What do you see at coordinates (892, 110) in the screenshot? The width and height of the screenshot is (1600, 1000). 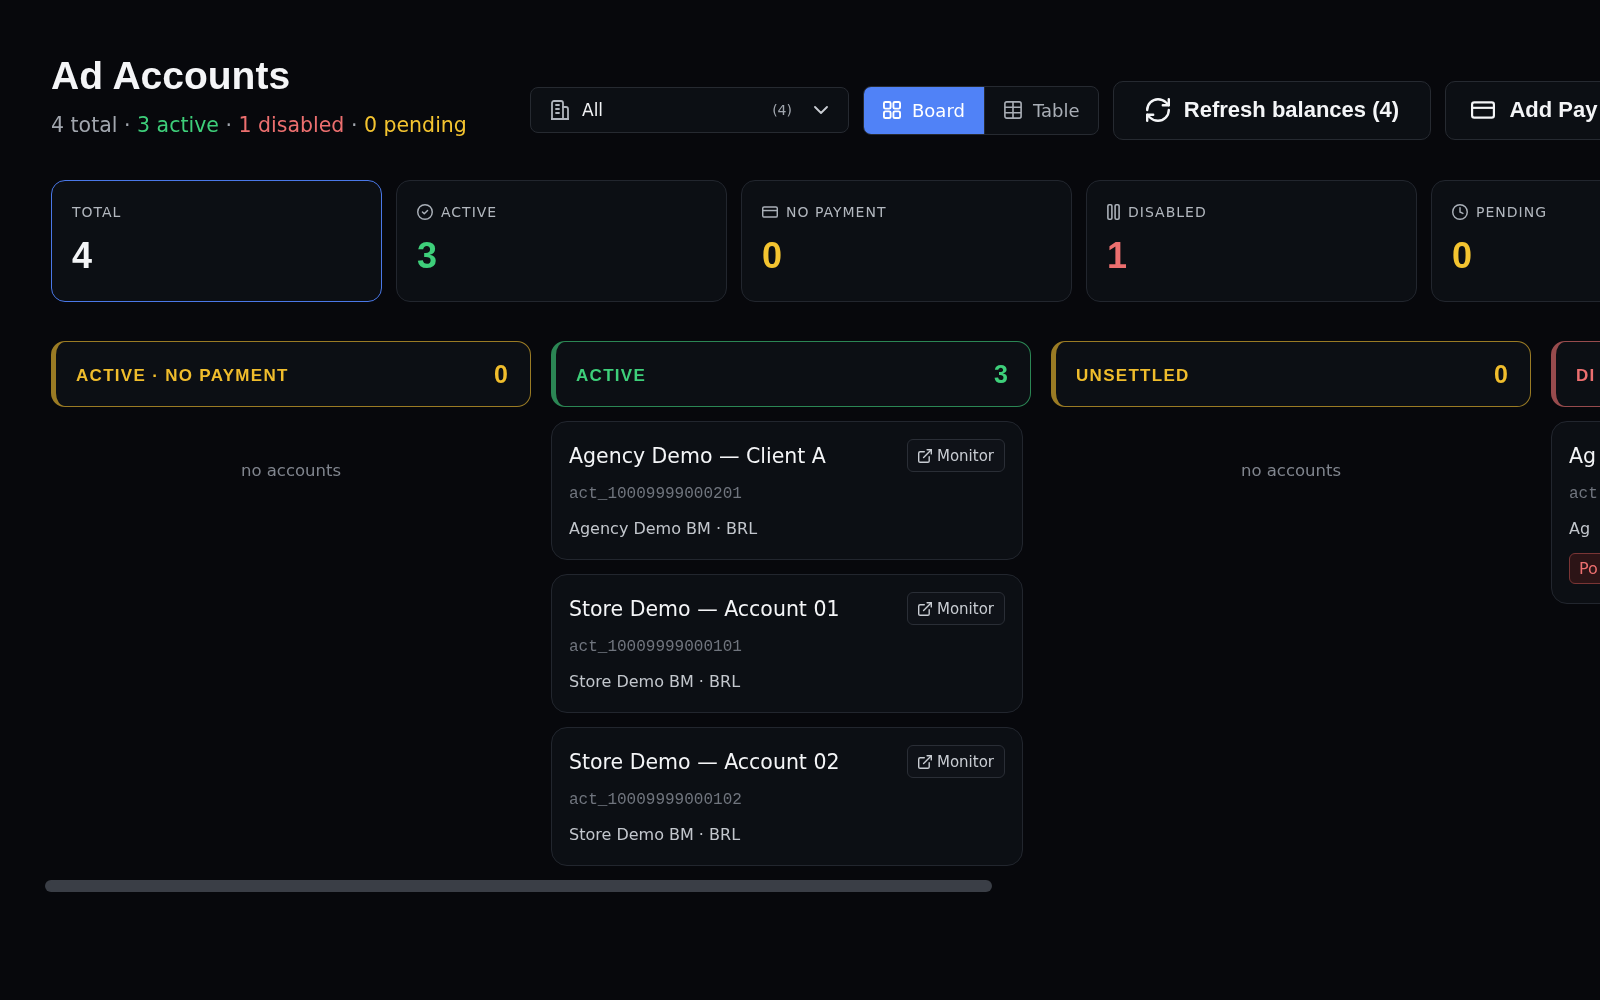 I see `grid-icon` at bounding box center [892, 110].